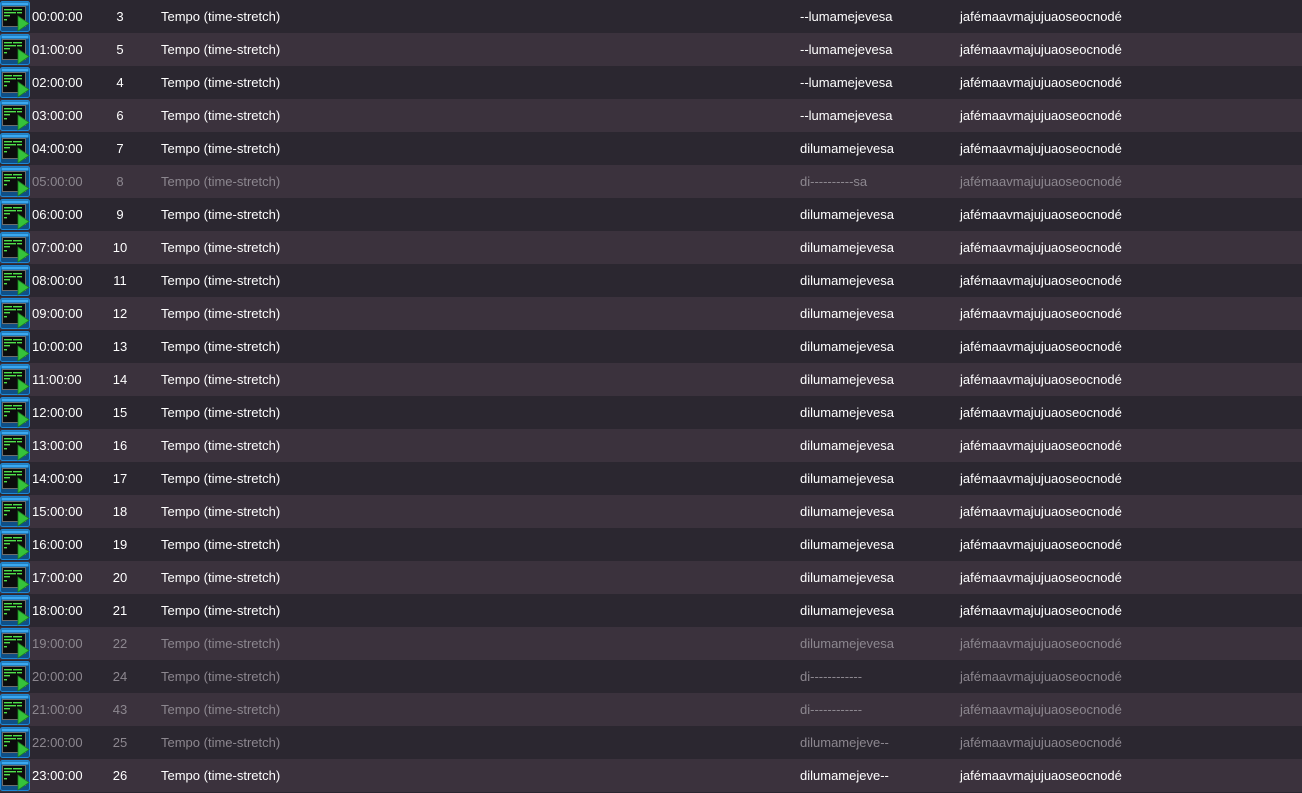 Image resolution: width=1302 pixels, height=793 pixels. I want to click on clip-number: 8, so click(120, 181).